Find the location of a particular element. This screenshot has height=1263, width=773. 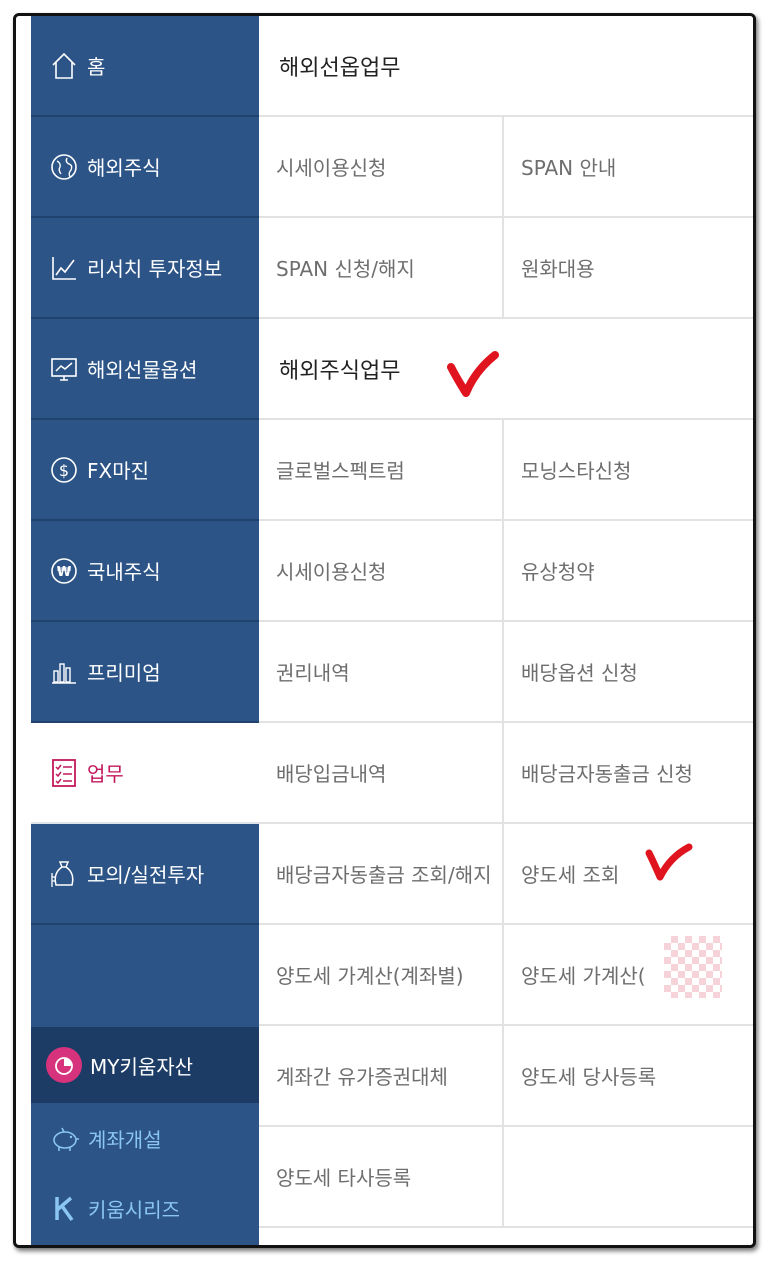

menu-item: 권리내역 is located at coordinates (381, 671).